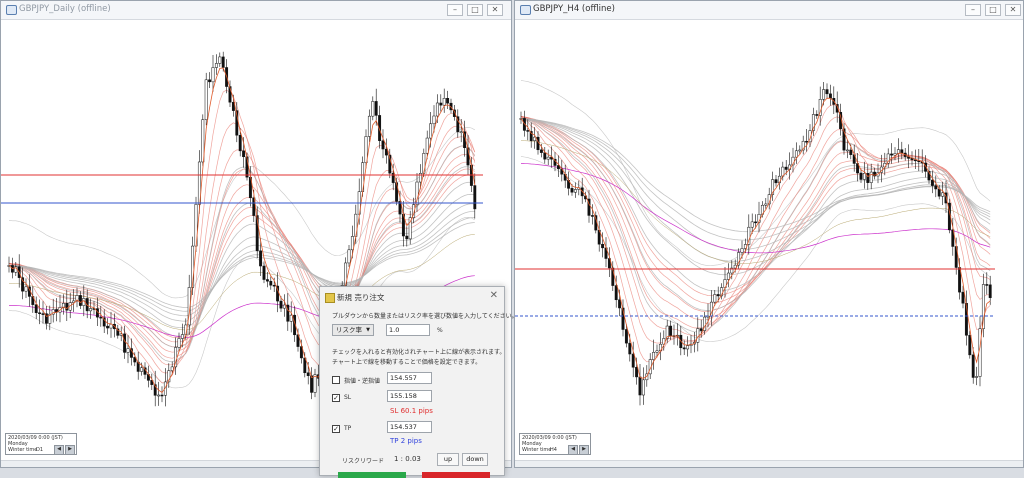  Describe the element at coordinates (336, 380) in the screenshot. I see `entry-price-checkbox` at that location.